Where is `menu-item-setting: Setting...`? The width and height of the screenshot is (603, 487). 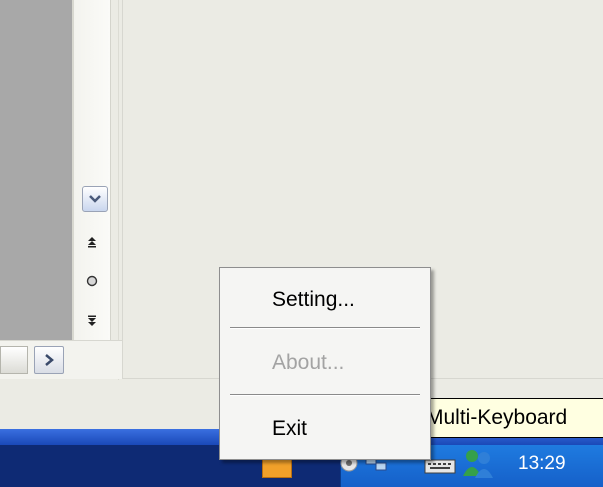
menu-item-setting: Setting... is located at coordinates (325, 300).